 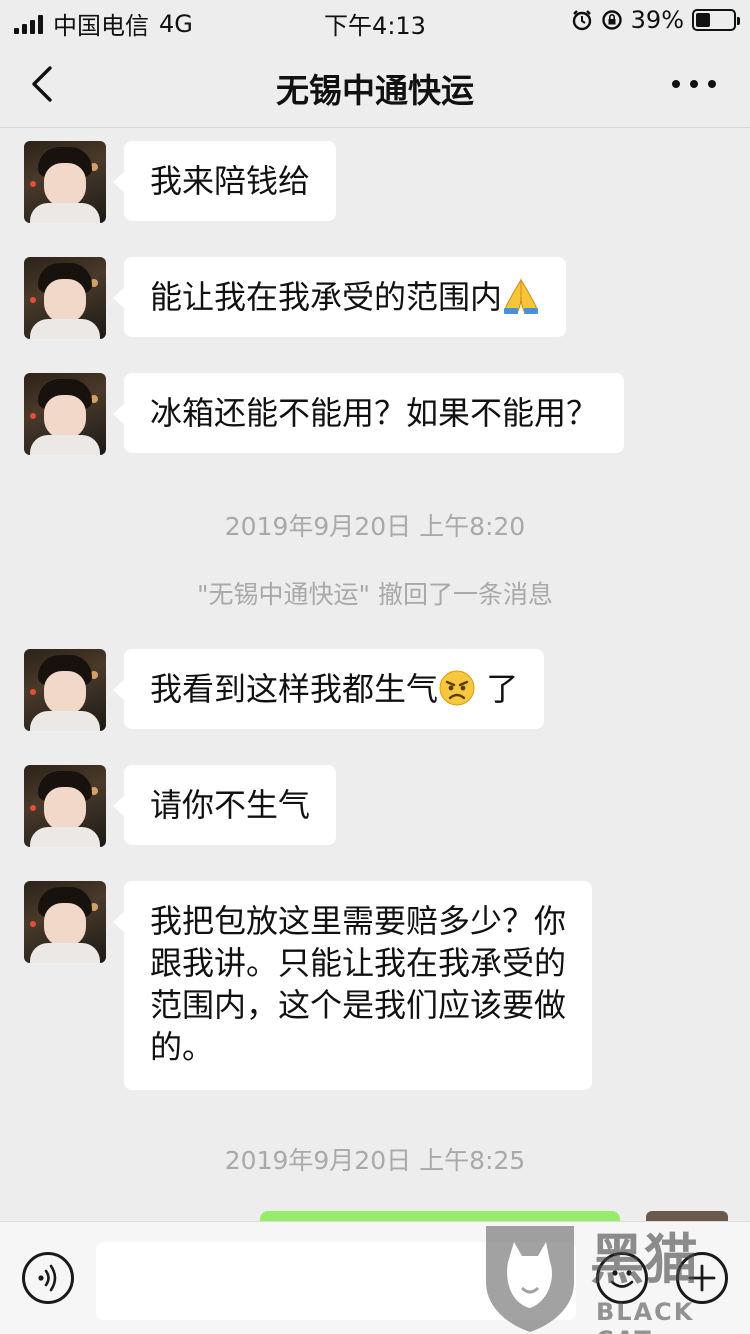 What do you see at coordinates (611, 20) in the screenshot?
I see `rotation-lock-icon` at bounding box center [611, 20].